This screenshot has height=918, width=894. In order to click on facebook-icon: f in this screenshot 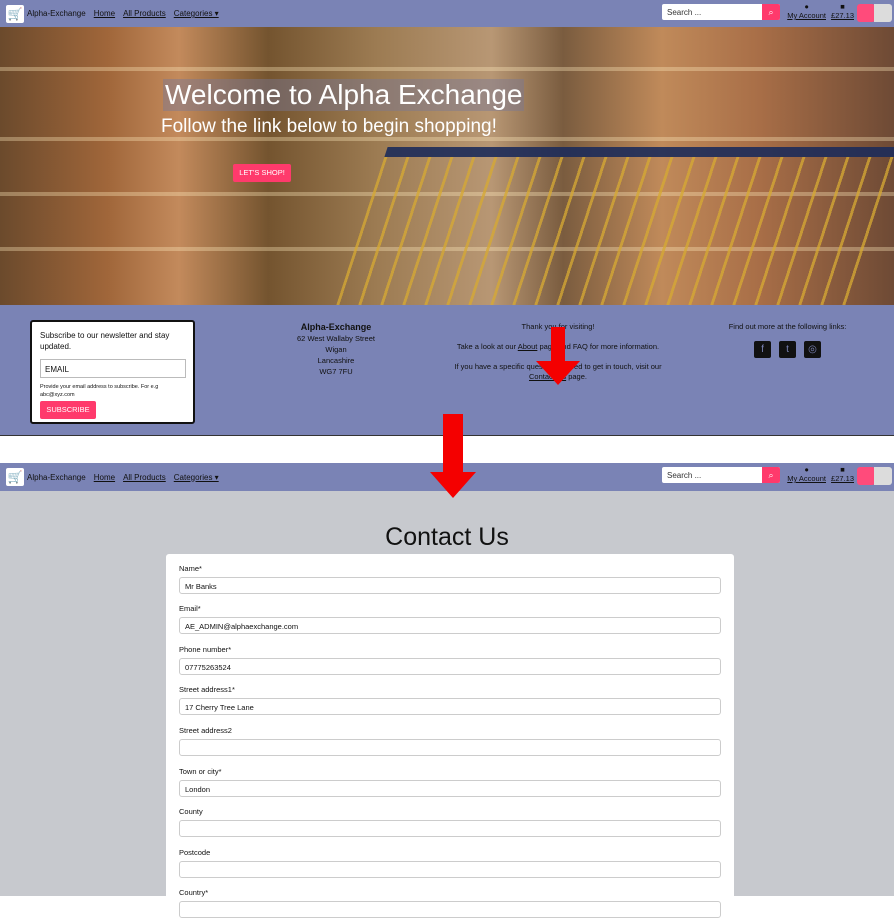, I will do `click(762, 349)`.